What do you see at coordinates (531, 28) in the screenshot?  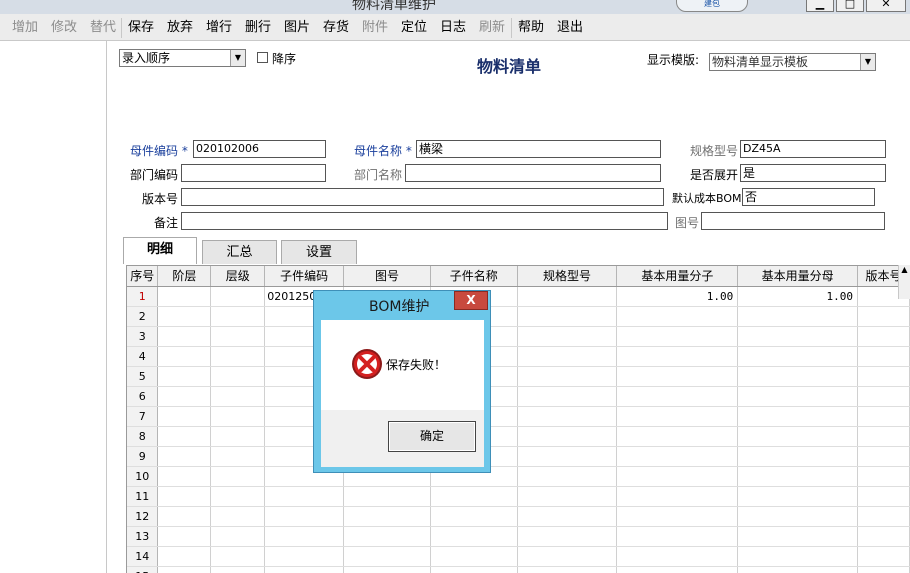 I see `help-button: 帮助` at bounding box center [531, 28].